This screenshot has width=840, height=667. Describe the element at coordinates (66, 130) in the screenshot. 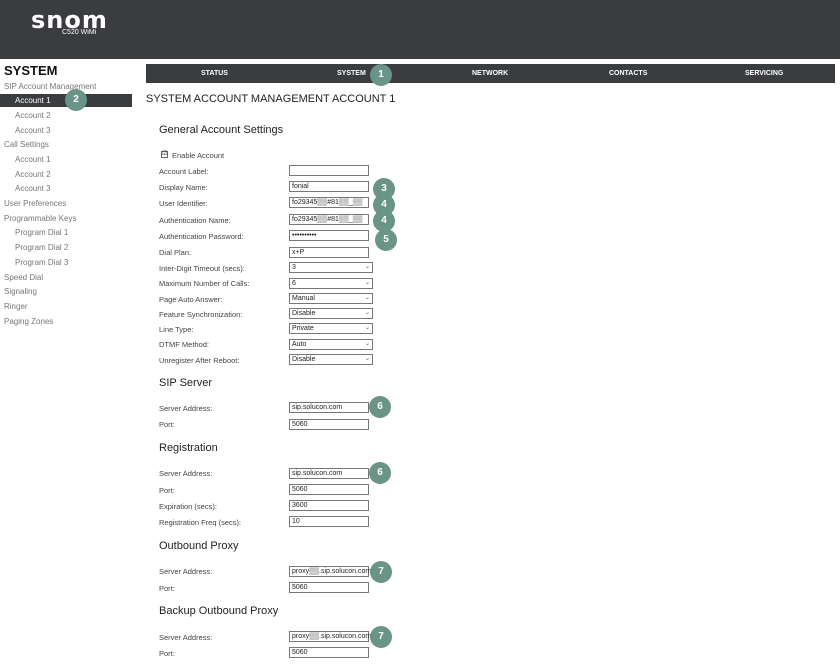

I see `sidebar-item-sip-account-3: Account 3` at that location.